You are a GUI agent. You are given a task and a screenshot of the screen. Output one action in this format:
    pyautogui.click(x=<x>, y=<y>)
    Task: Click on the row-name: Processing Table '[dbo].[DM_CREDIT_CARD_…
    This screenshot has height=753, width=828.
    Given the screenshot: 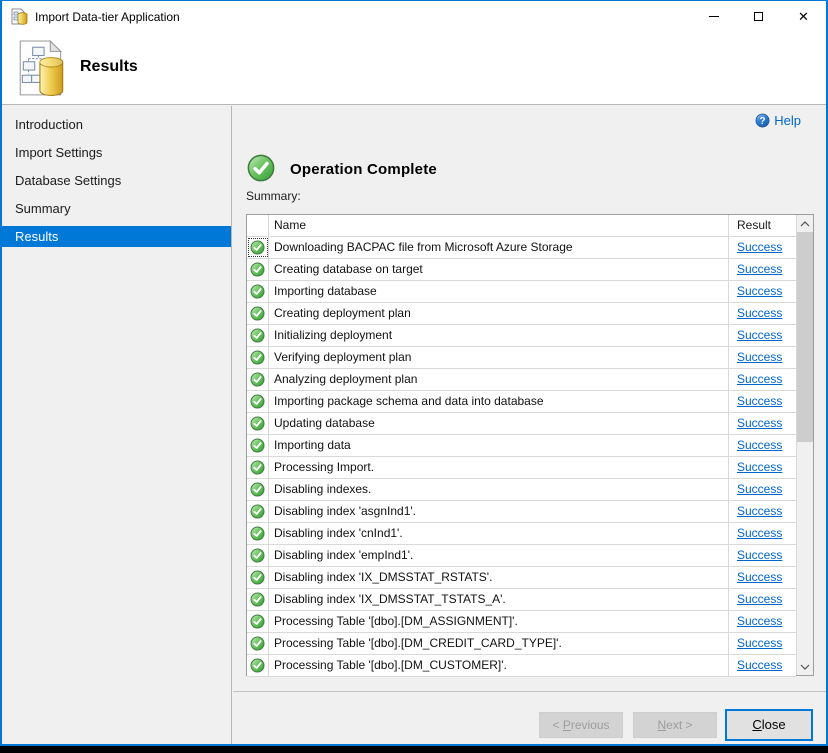 What is the action you would take?
    pyautogui.click(x=499, y=643)
    